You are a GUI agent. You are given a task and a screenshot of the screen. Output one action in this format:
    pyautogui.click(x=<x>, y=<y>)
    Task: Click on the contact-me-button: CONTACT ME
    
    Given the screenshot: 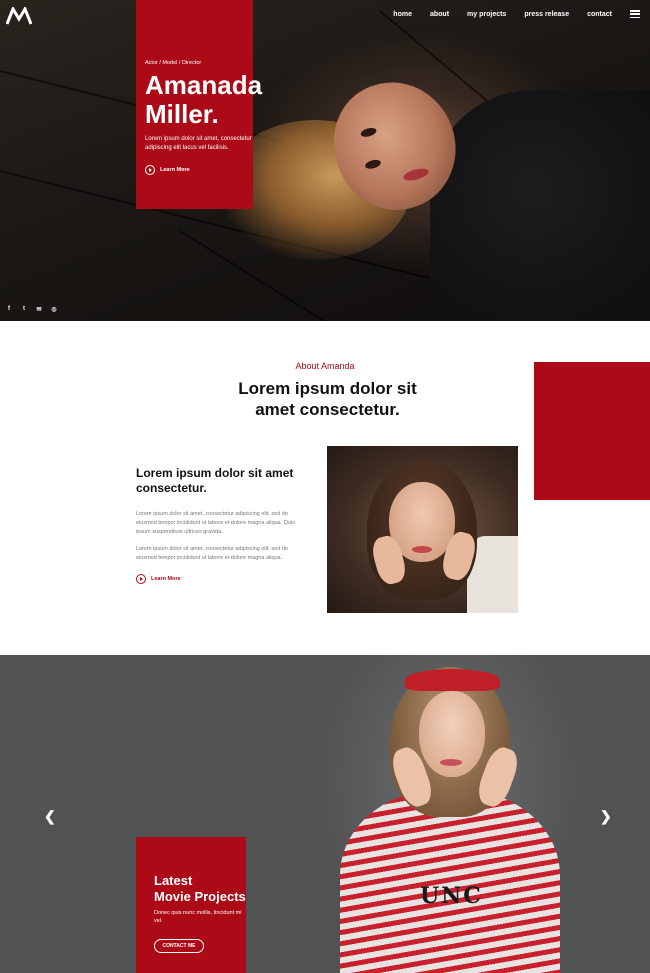 What is the action you would take?
    pyautogui.click(x=179, y=946)
    